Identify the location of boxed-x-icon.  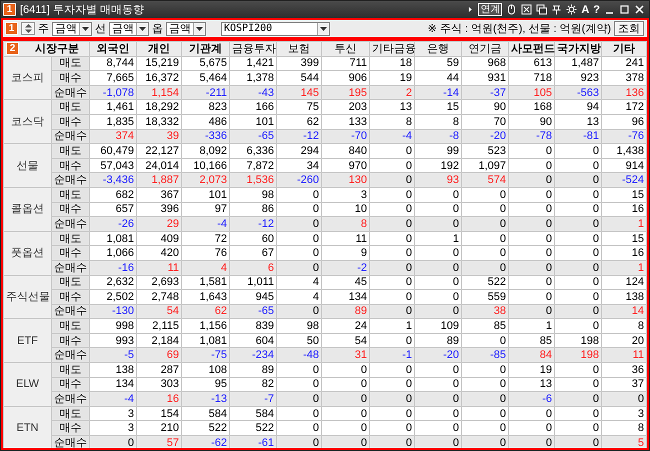
(526, 9).